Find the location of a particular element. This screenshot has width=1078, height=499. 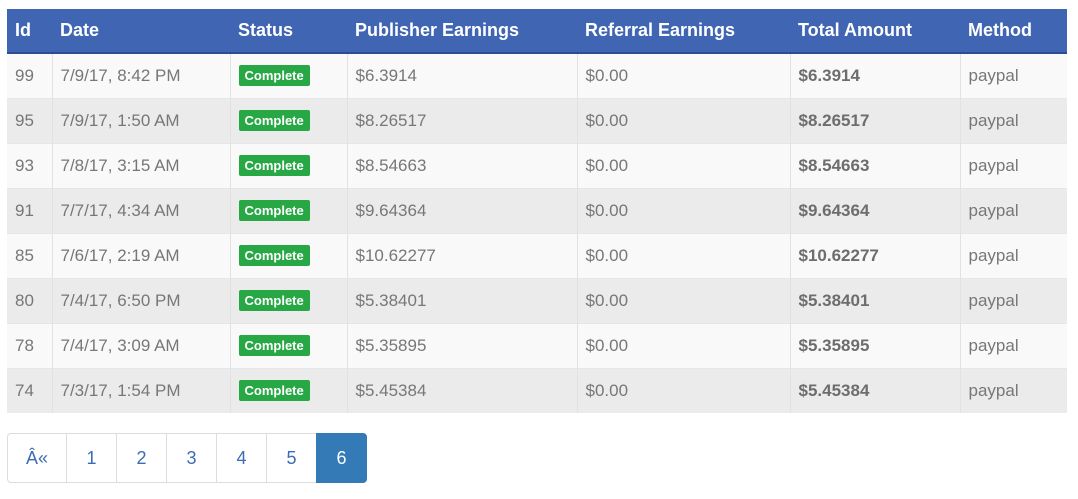

cell-publisher-earnings: $5.35895 is located at coordinates (461, 345).